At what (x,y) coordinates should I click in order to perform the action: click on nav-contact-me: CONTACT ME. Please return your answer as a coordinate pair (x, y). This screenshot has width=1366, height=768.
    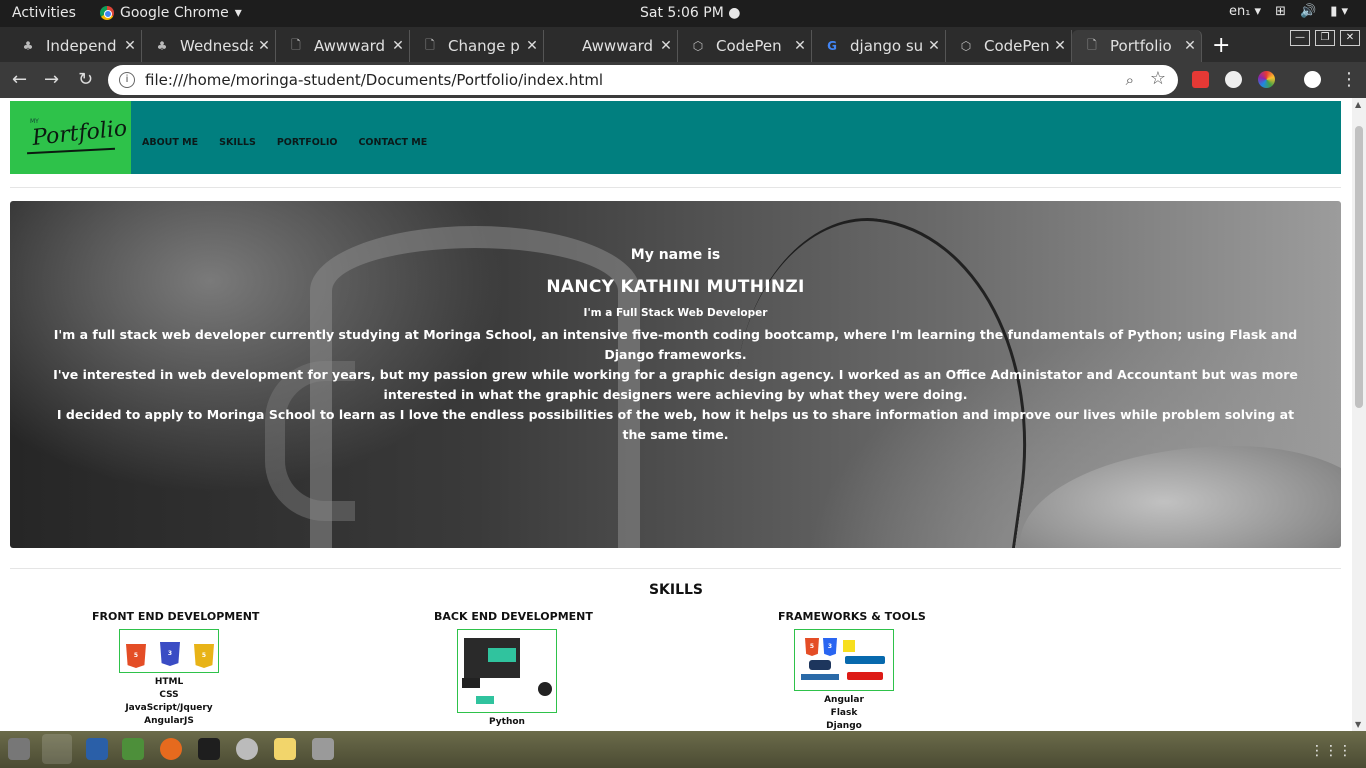
    Looking at the image, I should click on (392, 142).